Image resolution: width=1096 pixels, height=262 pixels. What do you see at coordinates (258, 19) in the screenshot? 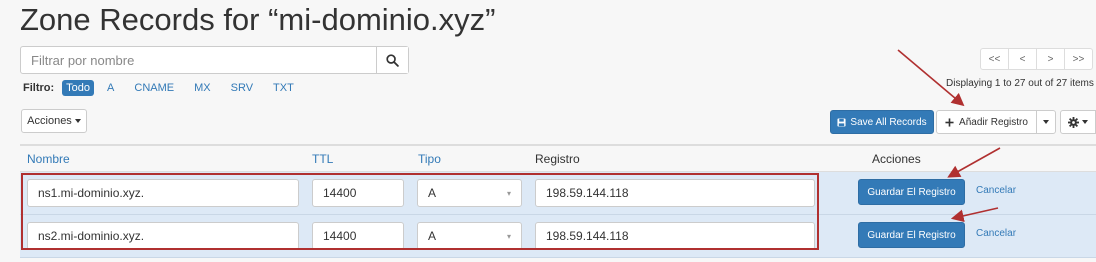
I see `page-title: Zone Records for “mi-dominio.xyz”` at bounding box center [258, 19].